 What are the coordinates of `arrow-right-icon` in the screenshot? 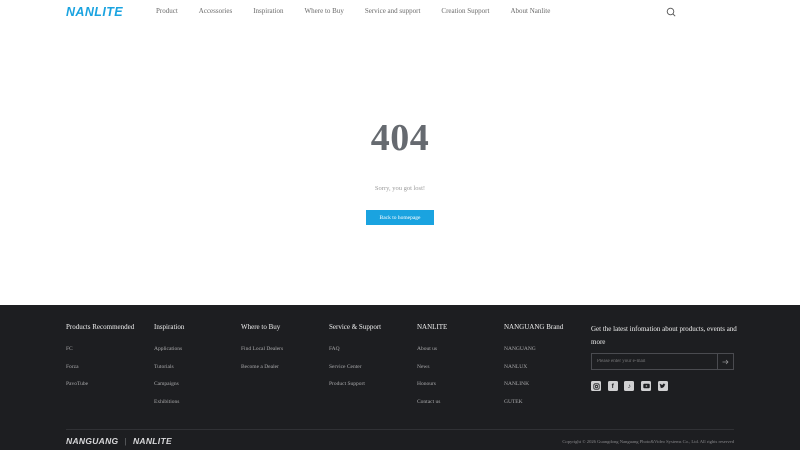 It's located at (725, 361).